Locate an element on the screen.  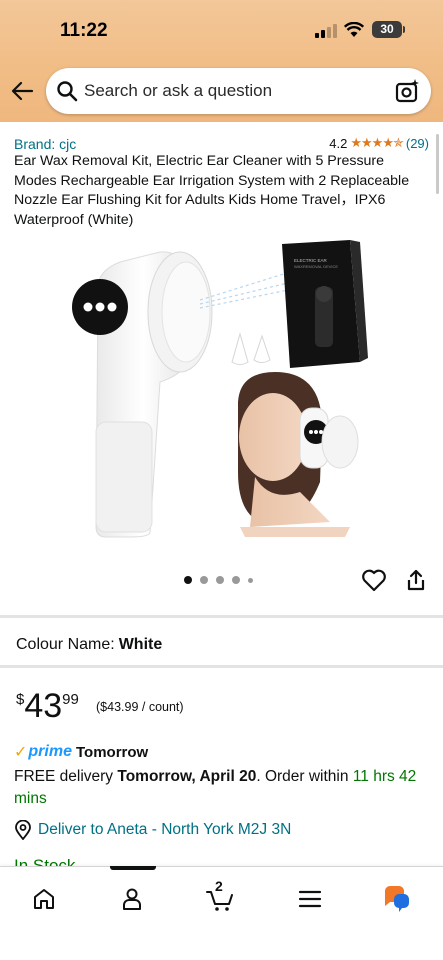
price: $ 43 99 is located at coordinates (47, 706).